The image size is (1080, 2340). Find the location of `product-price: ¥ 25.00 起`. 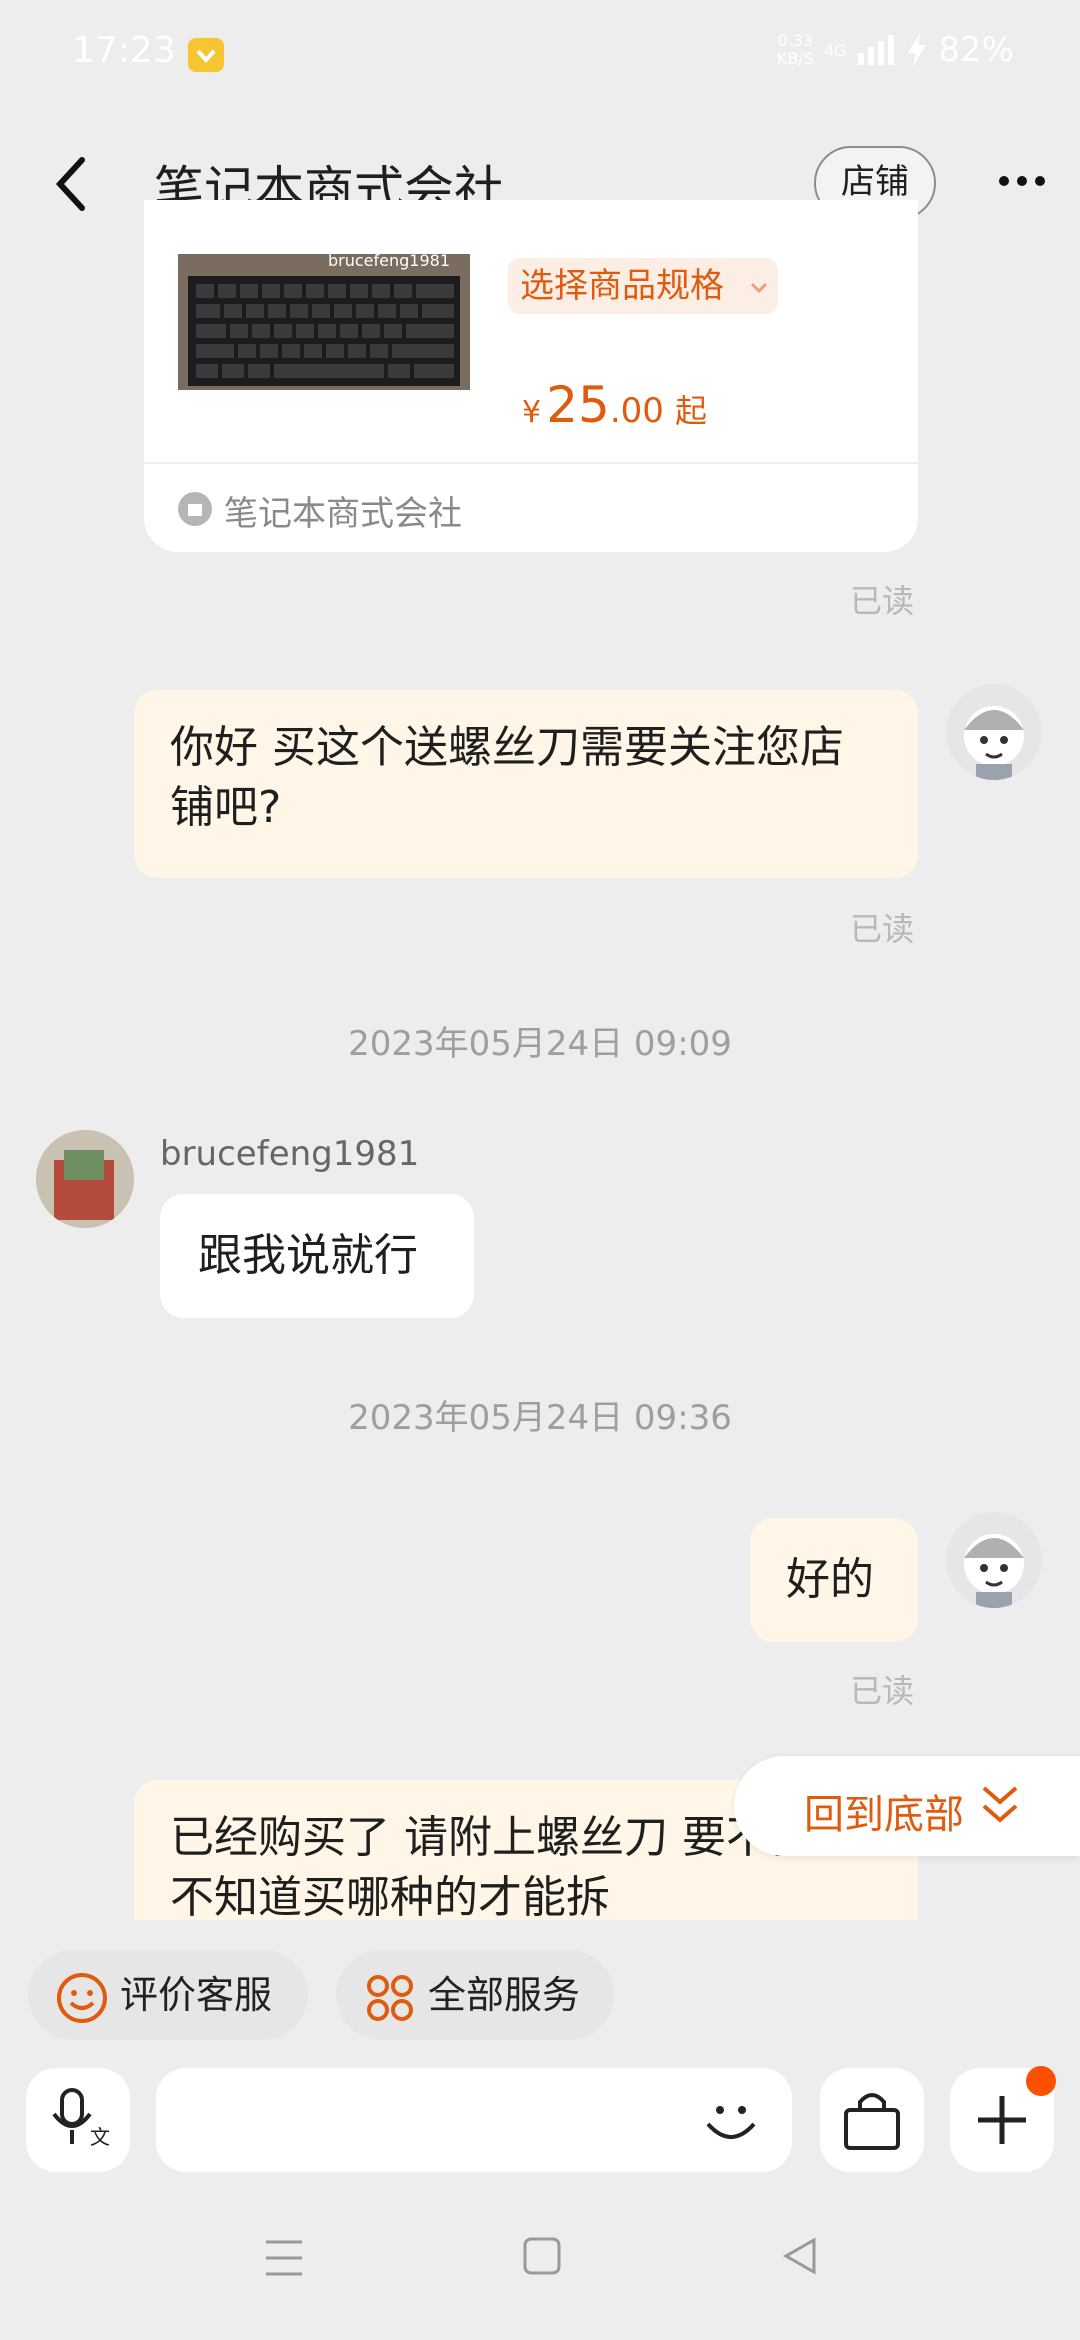

product-price: ¥ 25.00 起 is located at coordinates (614, 405).